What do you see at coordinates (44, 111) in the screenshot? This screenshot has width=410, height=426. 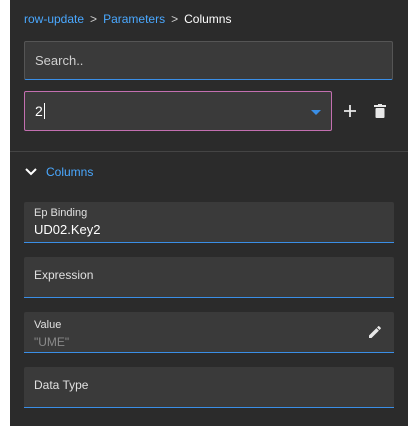 I see `text-caret` at bounding box center [44, 111].